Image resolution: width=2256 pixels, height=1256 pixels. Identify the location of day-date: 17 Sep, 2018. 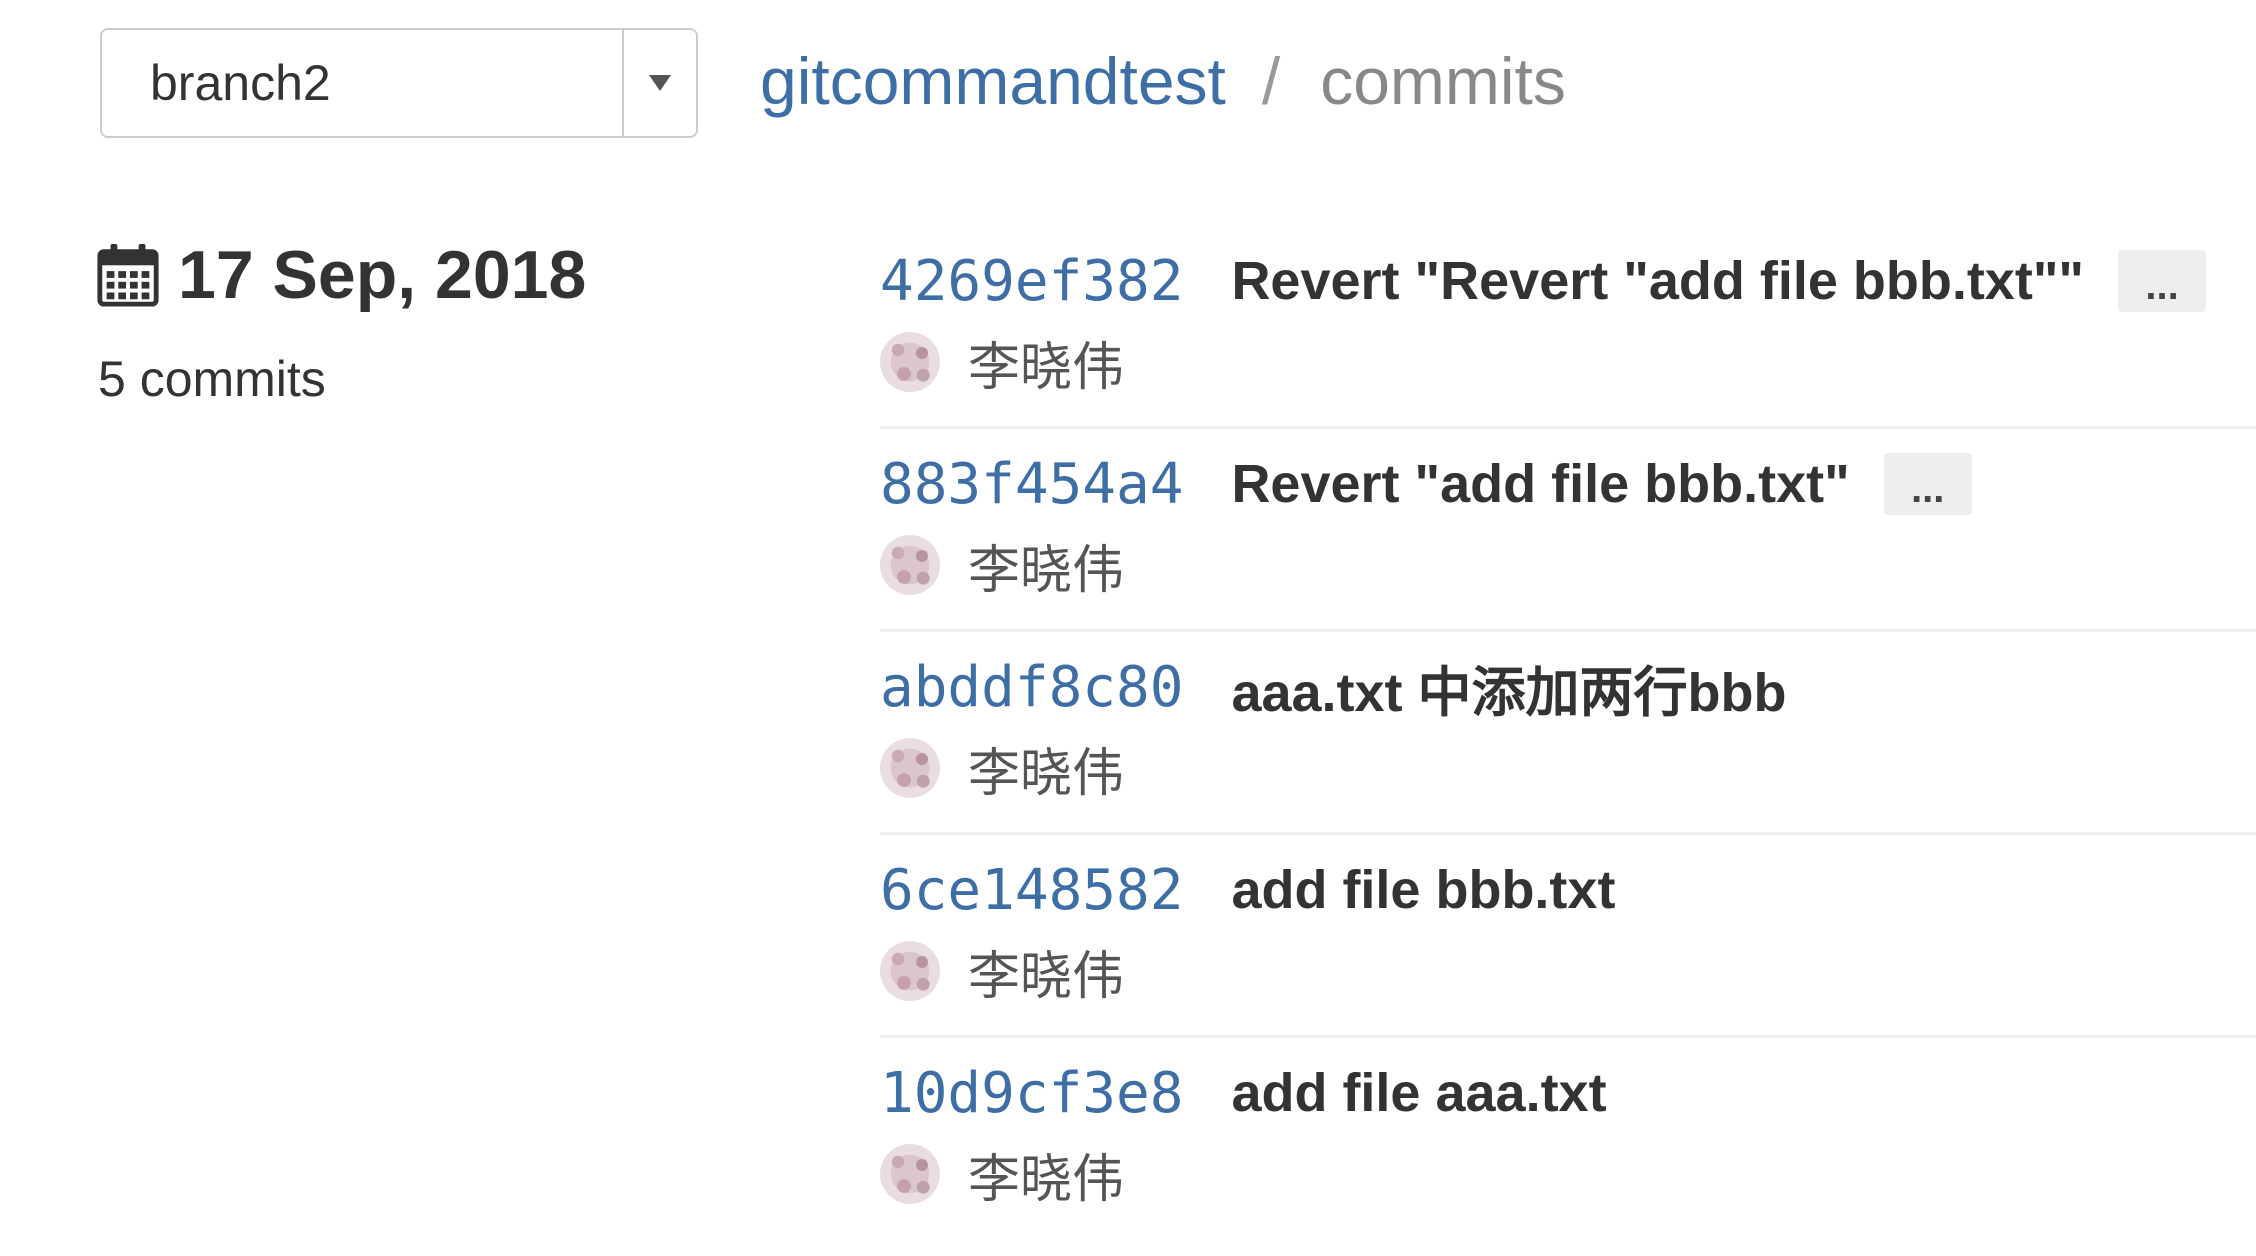
(382, 275).